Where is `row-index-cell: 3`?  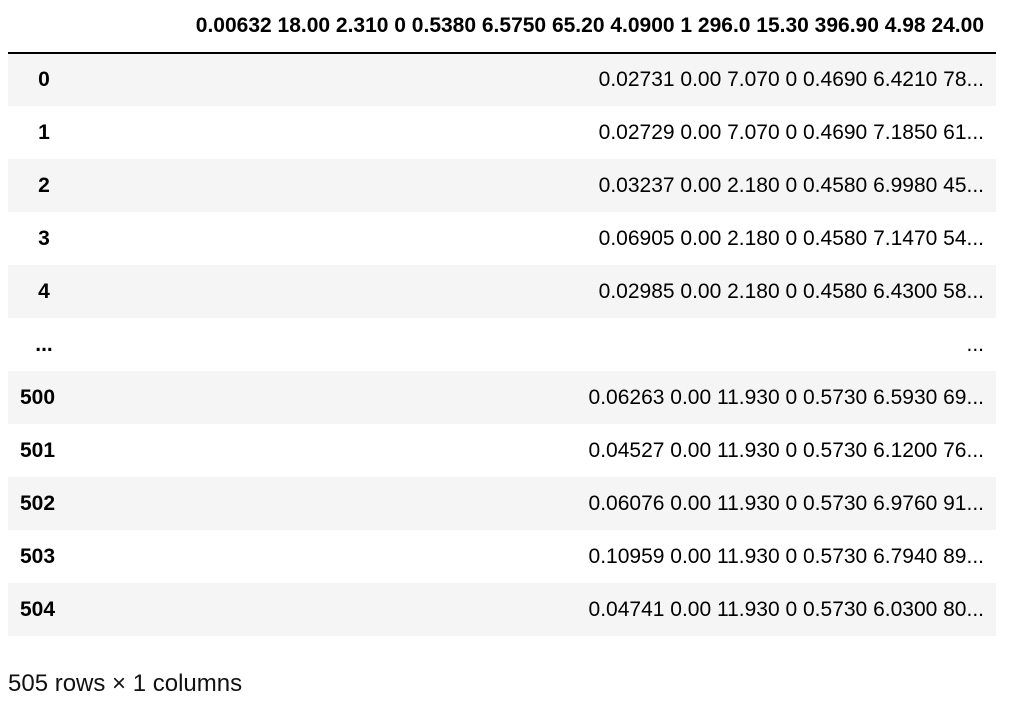 row-index-cell: 3 is located at coordinates (44, 238).